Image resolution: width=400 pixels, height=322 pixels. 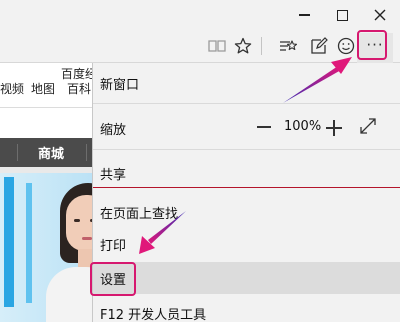 What do you see at coordinates (77, 220) in the screenshot?
I see `photo-eye` at bounding box center [77, 220].